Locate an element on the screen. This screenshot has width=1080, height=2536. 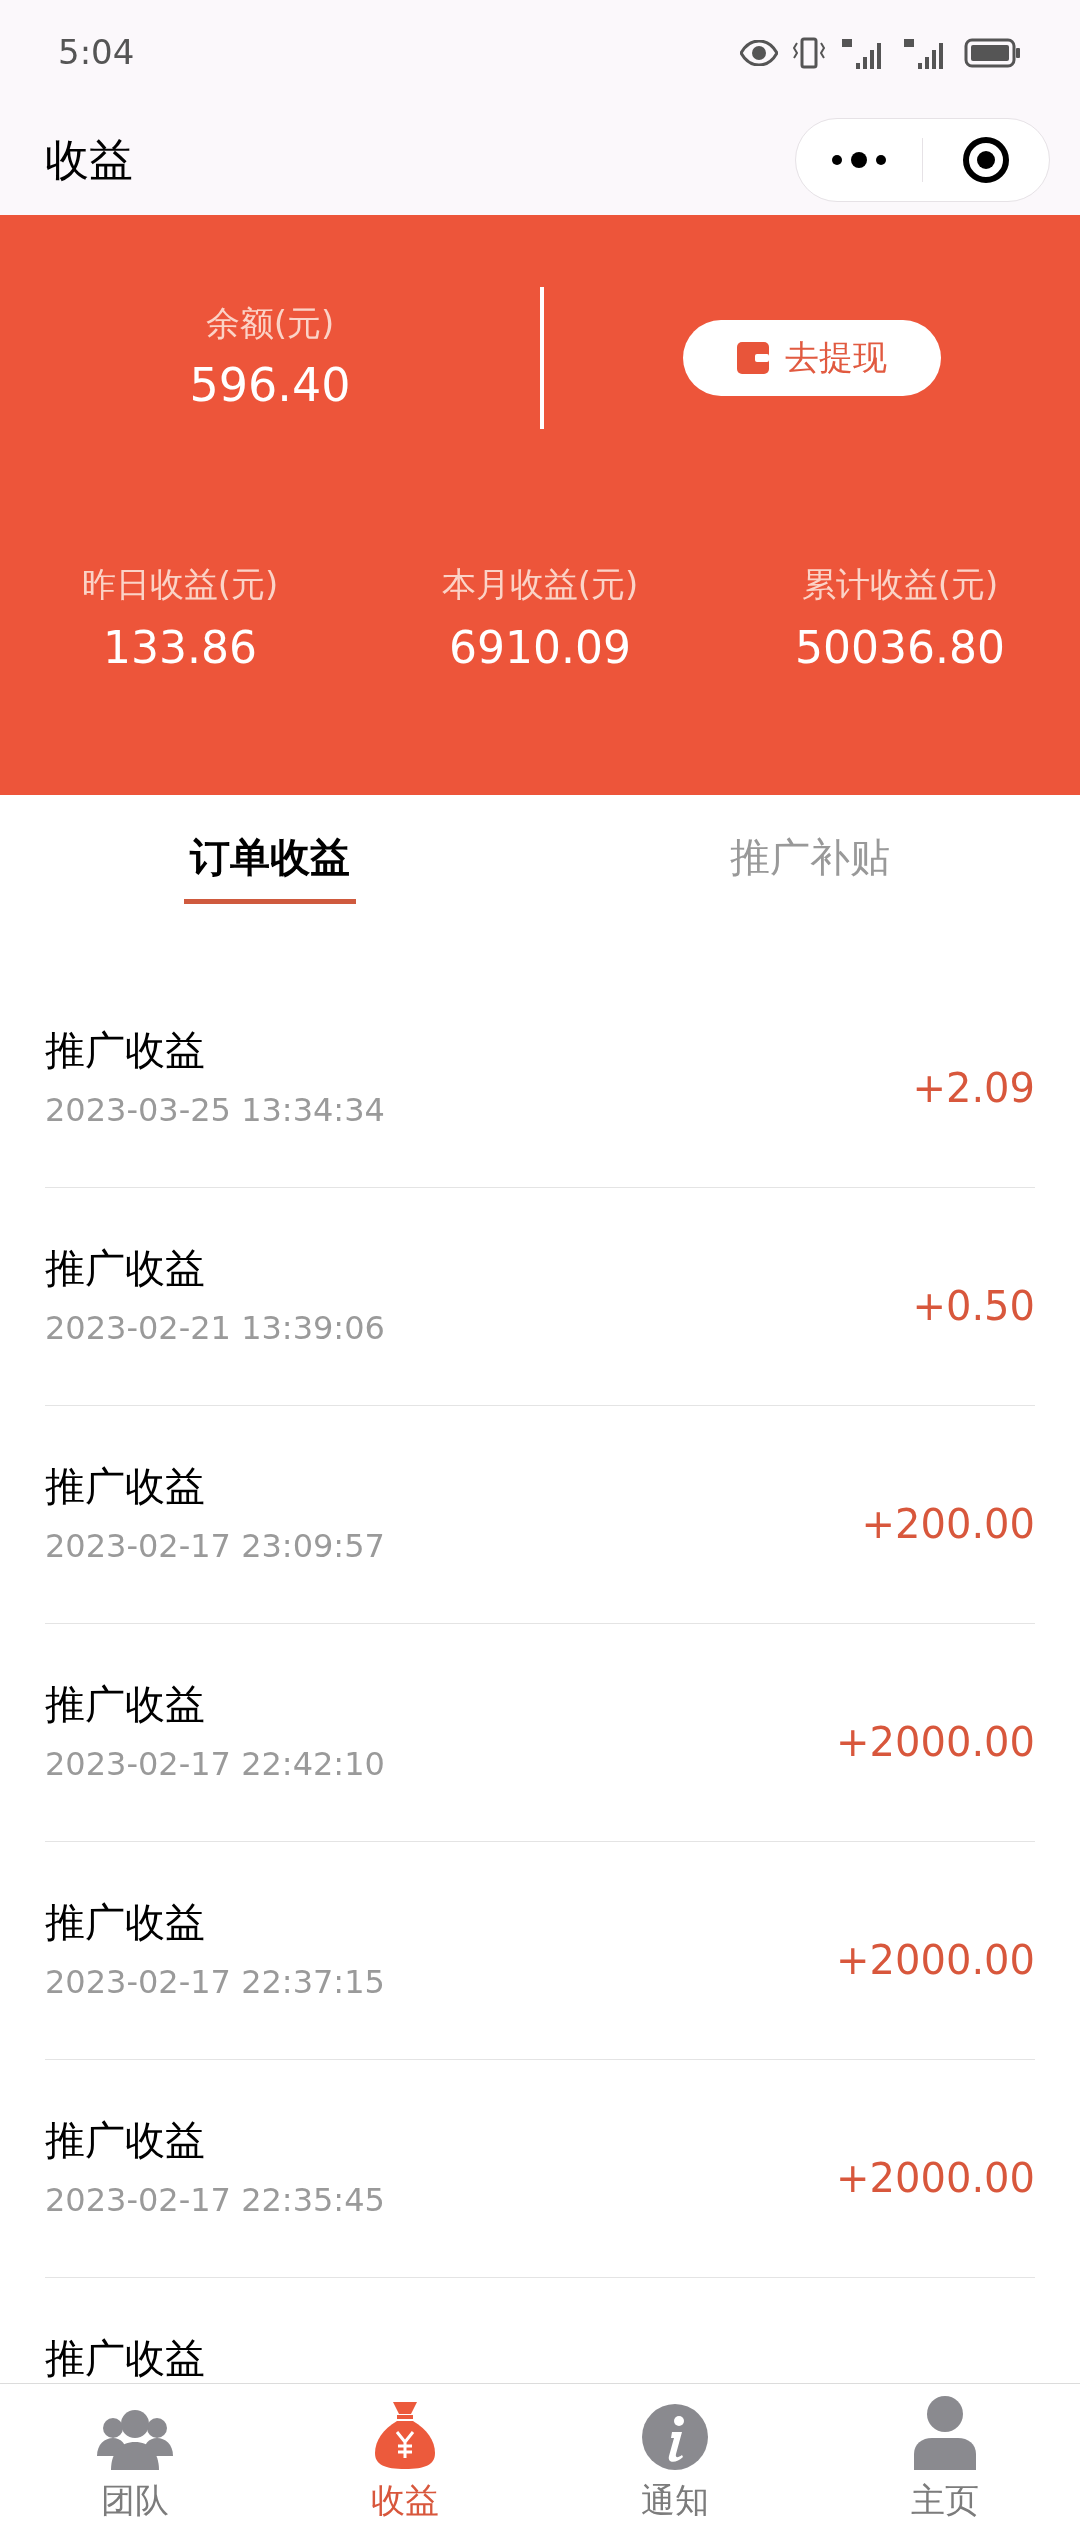
money-bag-icon is located at coordinates (405, 2435).